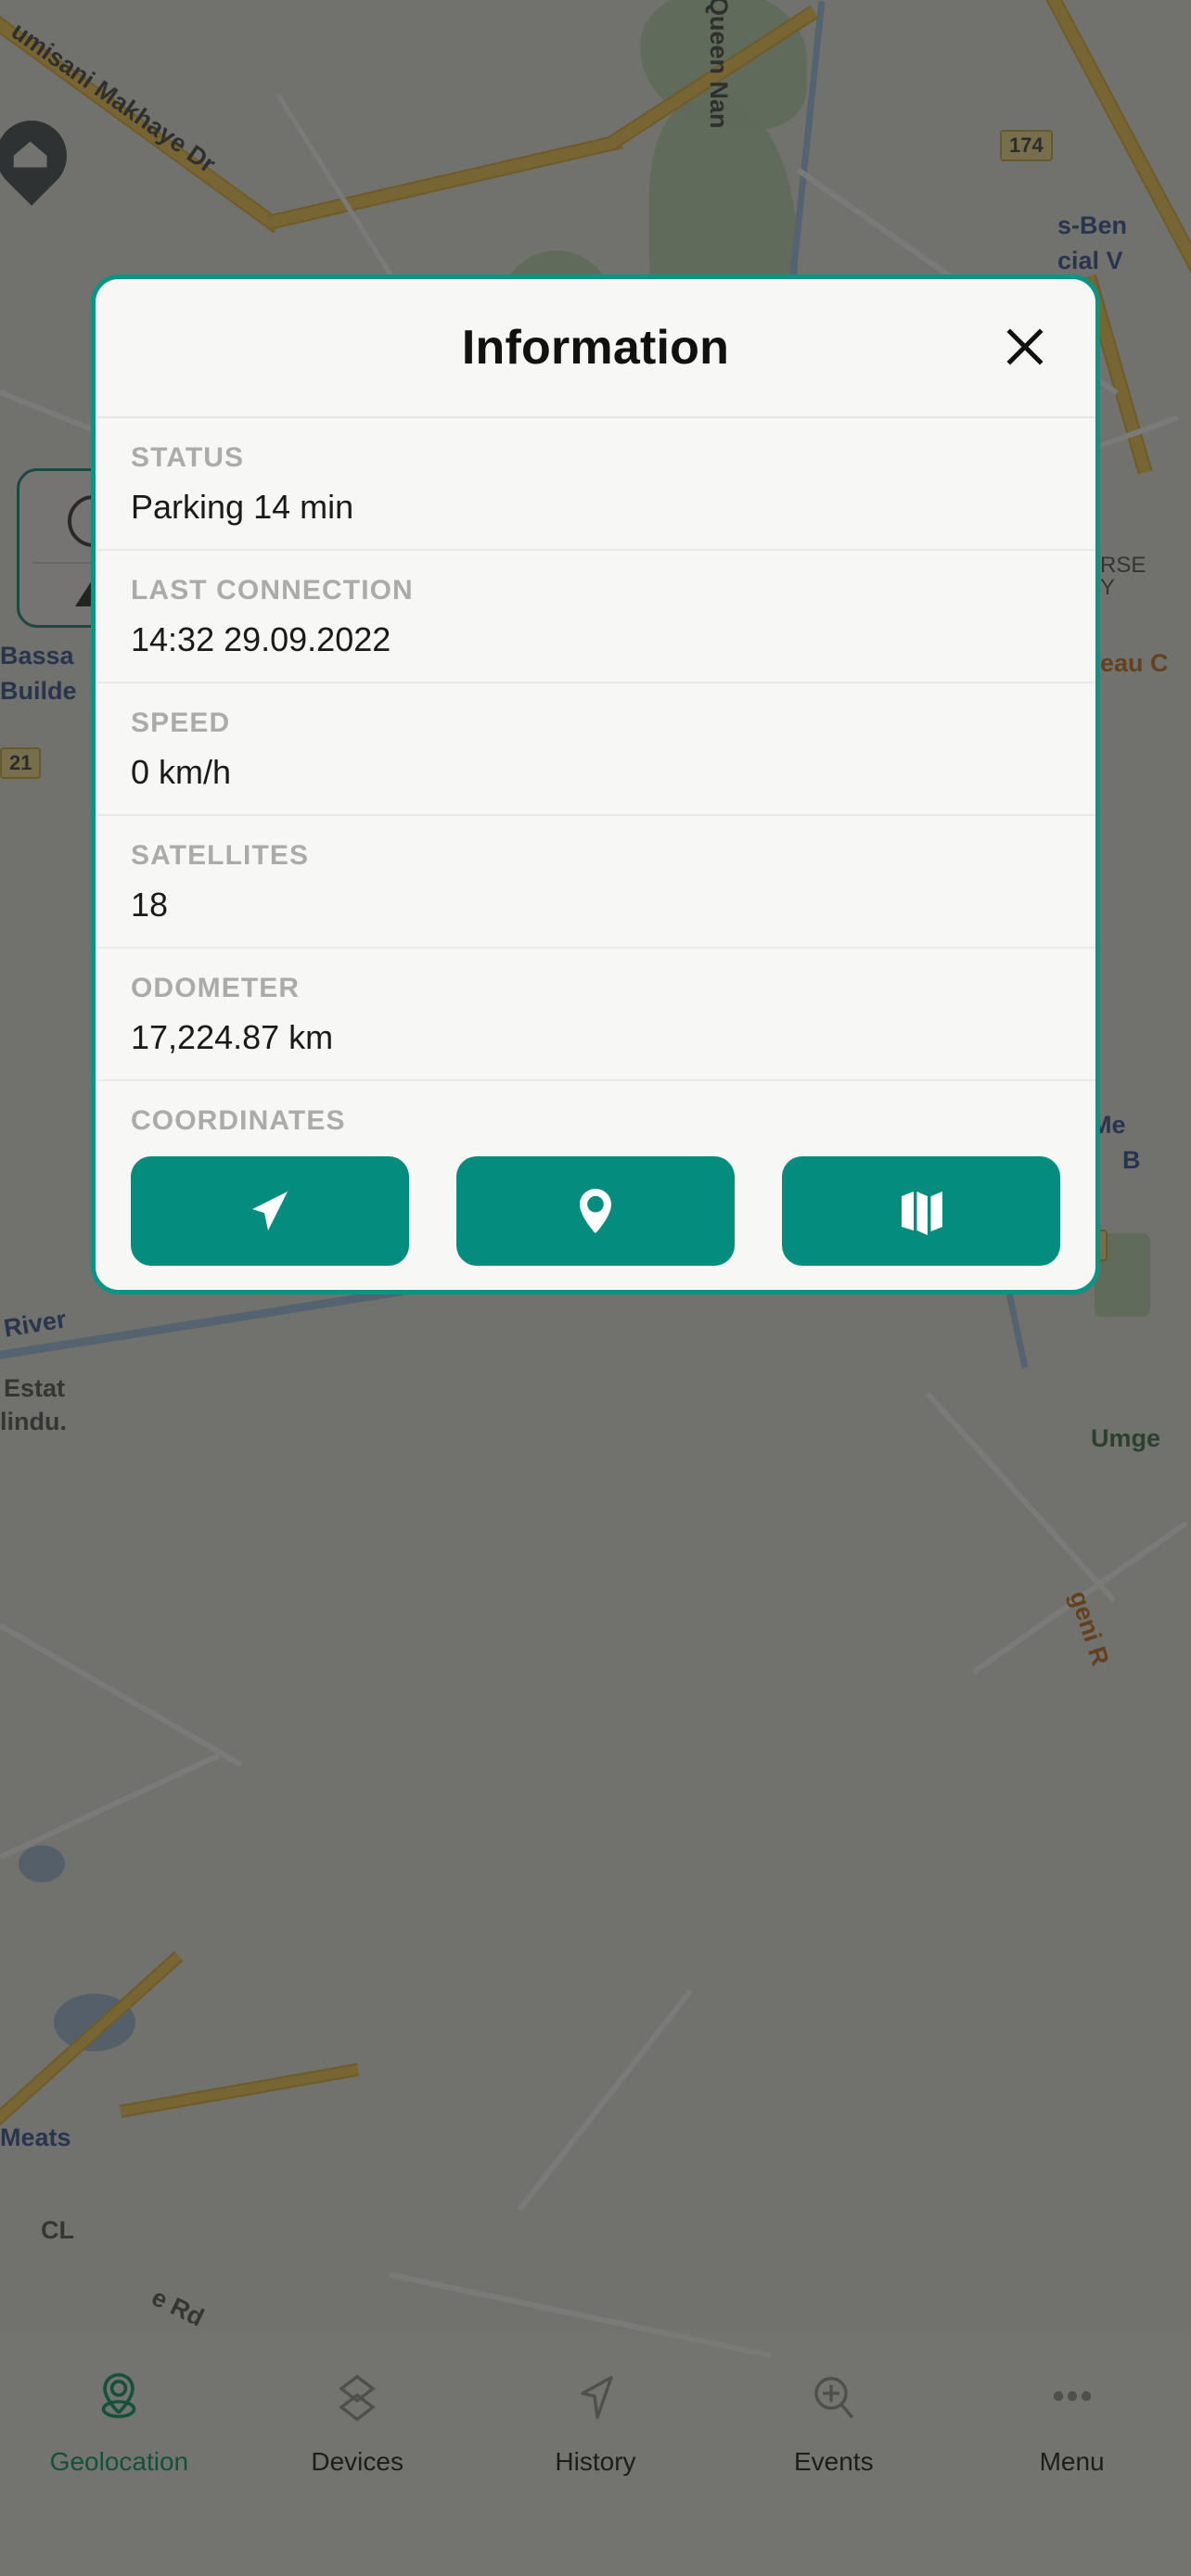 This screenshot has height=2576, width=1191. I want to click on info-row-odometer: ODOMETER 17,224.87 km, so click(595, 1015).